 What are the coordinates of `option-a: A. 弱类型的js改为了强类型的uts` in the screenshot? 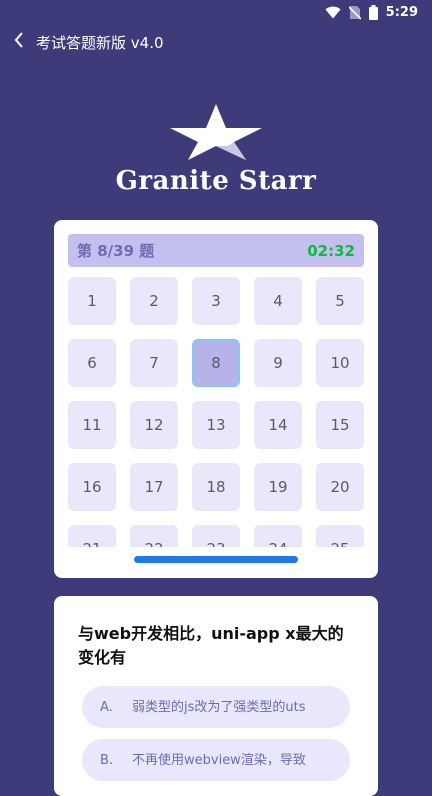 It's located at (216, 707).